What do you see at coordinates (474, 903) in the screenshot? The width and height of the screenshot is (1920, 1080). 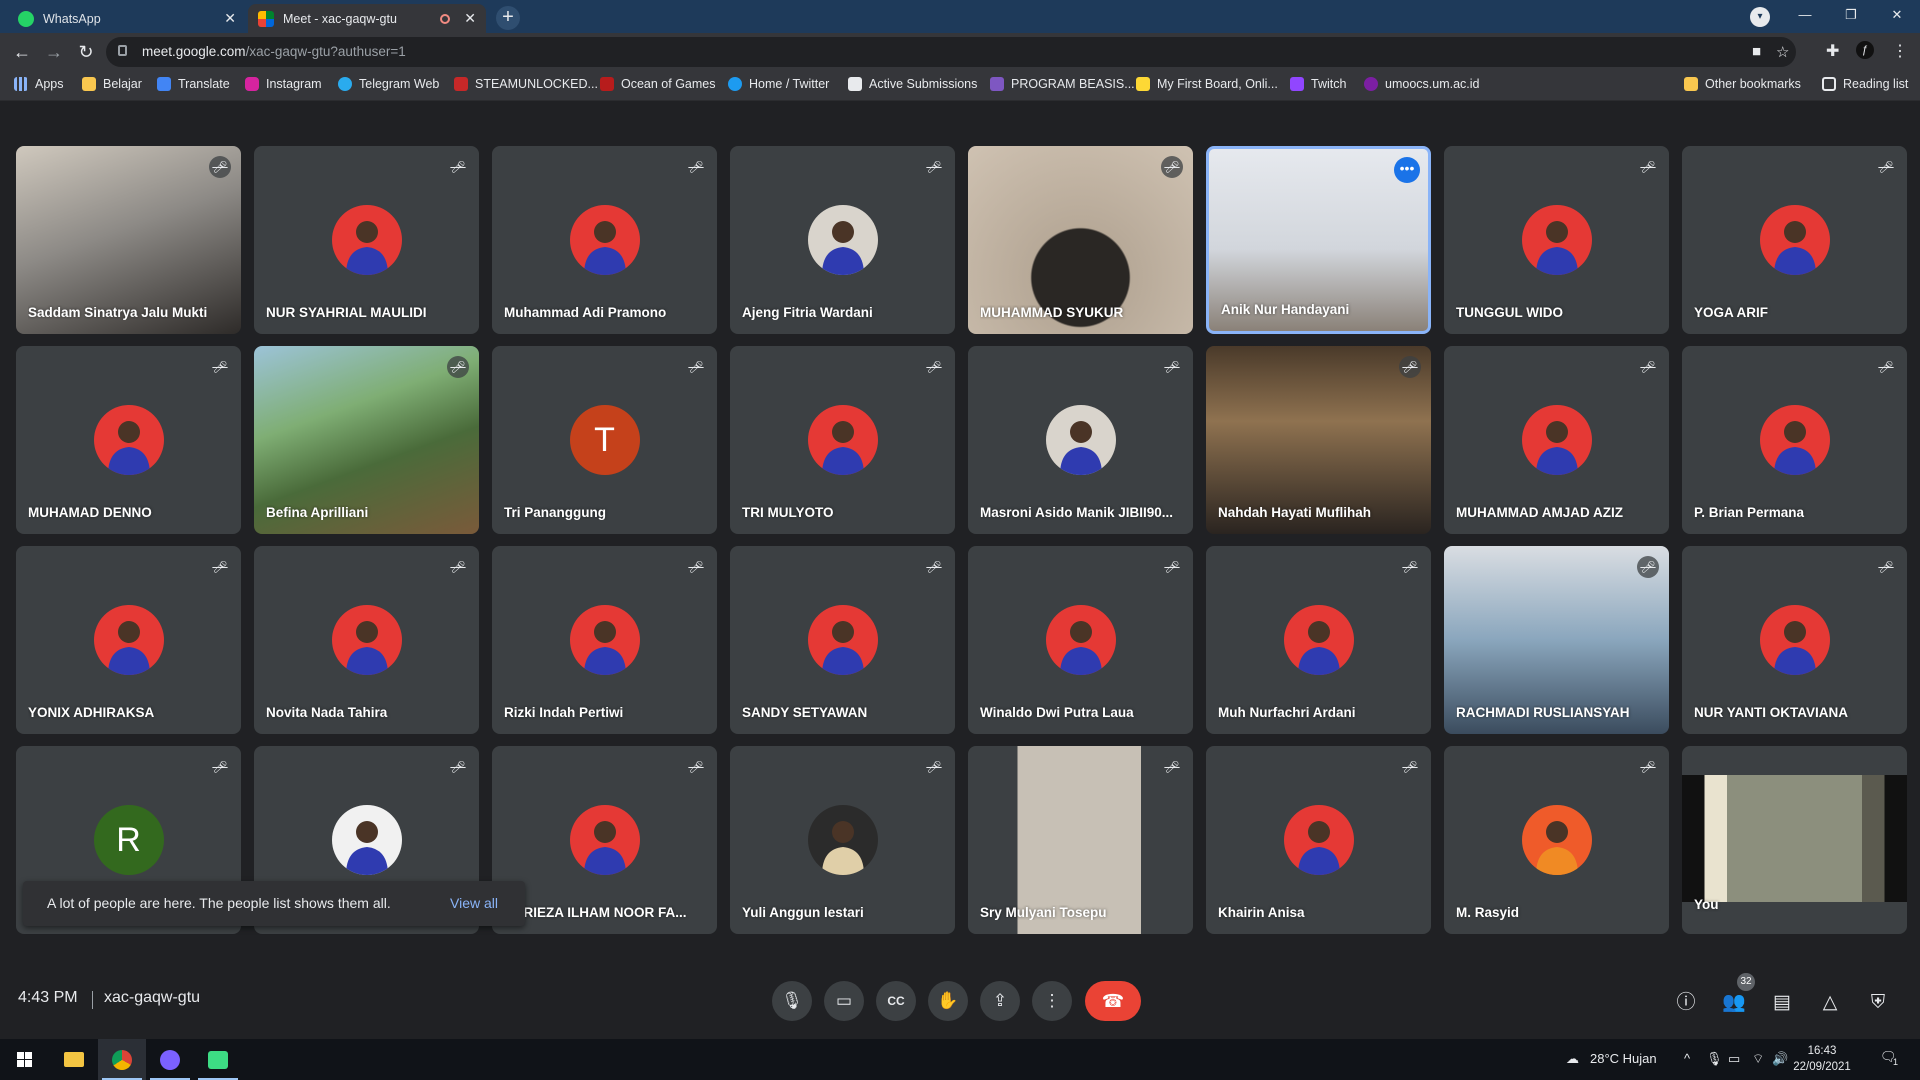 I see `view-all-link: View all` at bounding box center [474, 903].